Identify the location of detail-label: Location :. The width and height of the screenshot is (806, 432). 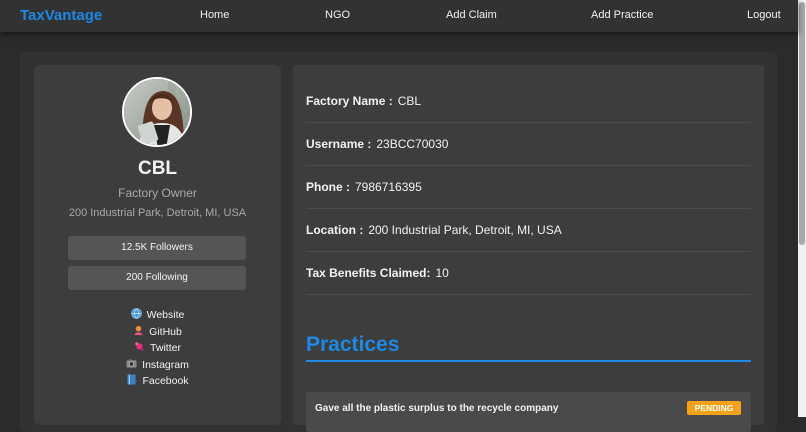
(335, 230).